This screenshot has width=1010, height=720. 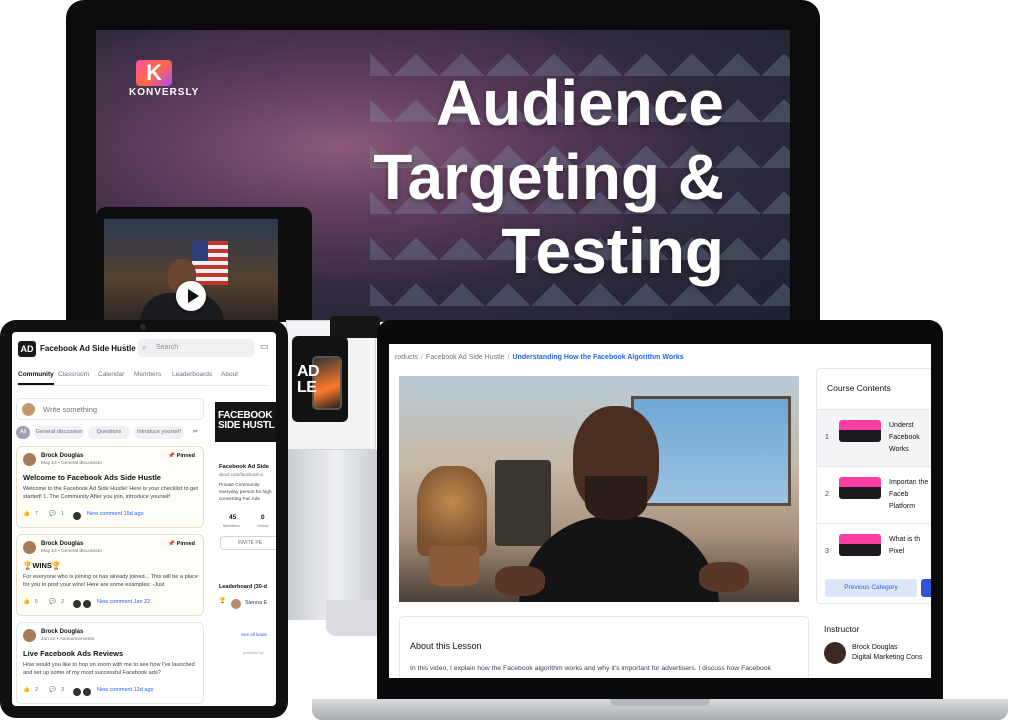 What do you see at coordinates (191, 296) in the screenshot?
I see `play-icon` at bounding box center [191, 296].